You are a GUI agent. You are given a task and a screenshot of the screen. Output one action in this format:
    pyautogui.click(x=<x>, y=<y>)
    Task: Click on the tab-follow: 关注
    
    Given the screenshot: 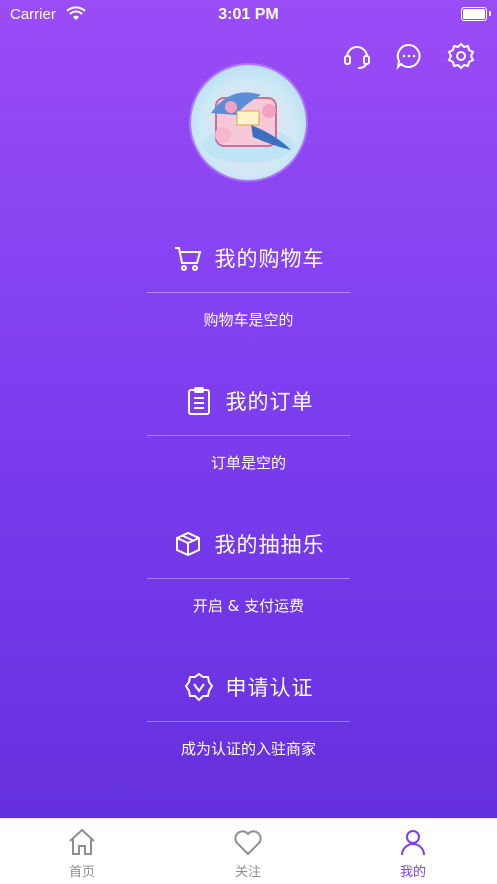 What is the action you would take?
    pyautogui.click(x=248, y=852)
    